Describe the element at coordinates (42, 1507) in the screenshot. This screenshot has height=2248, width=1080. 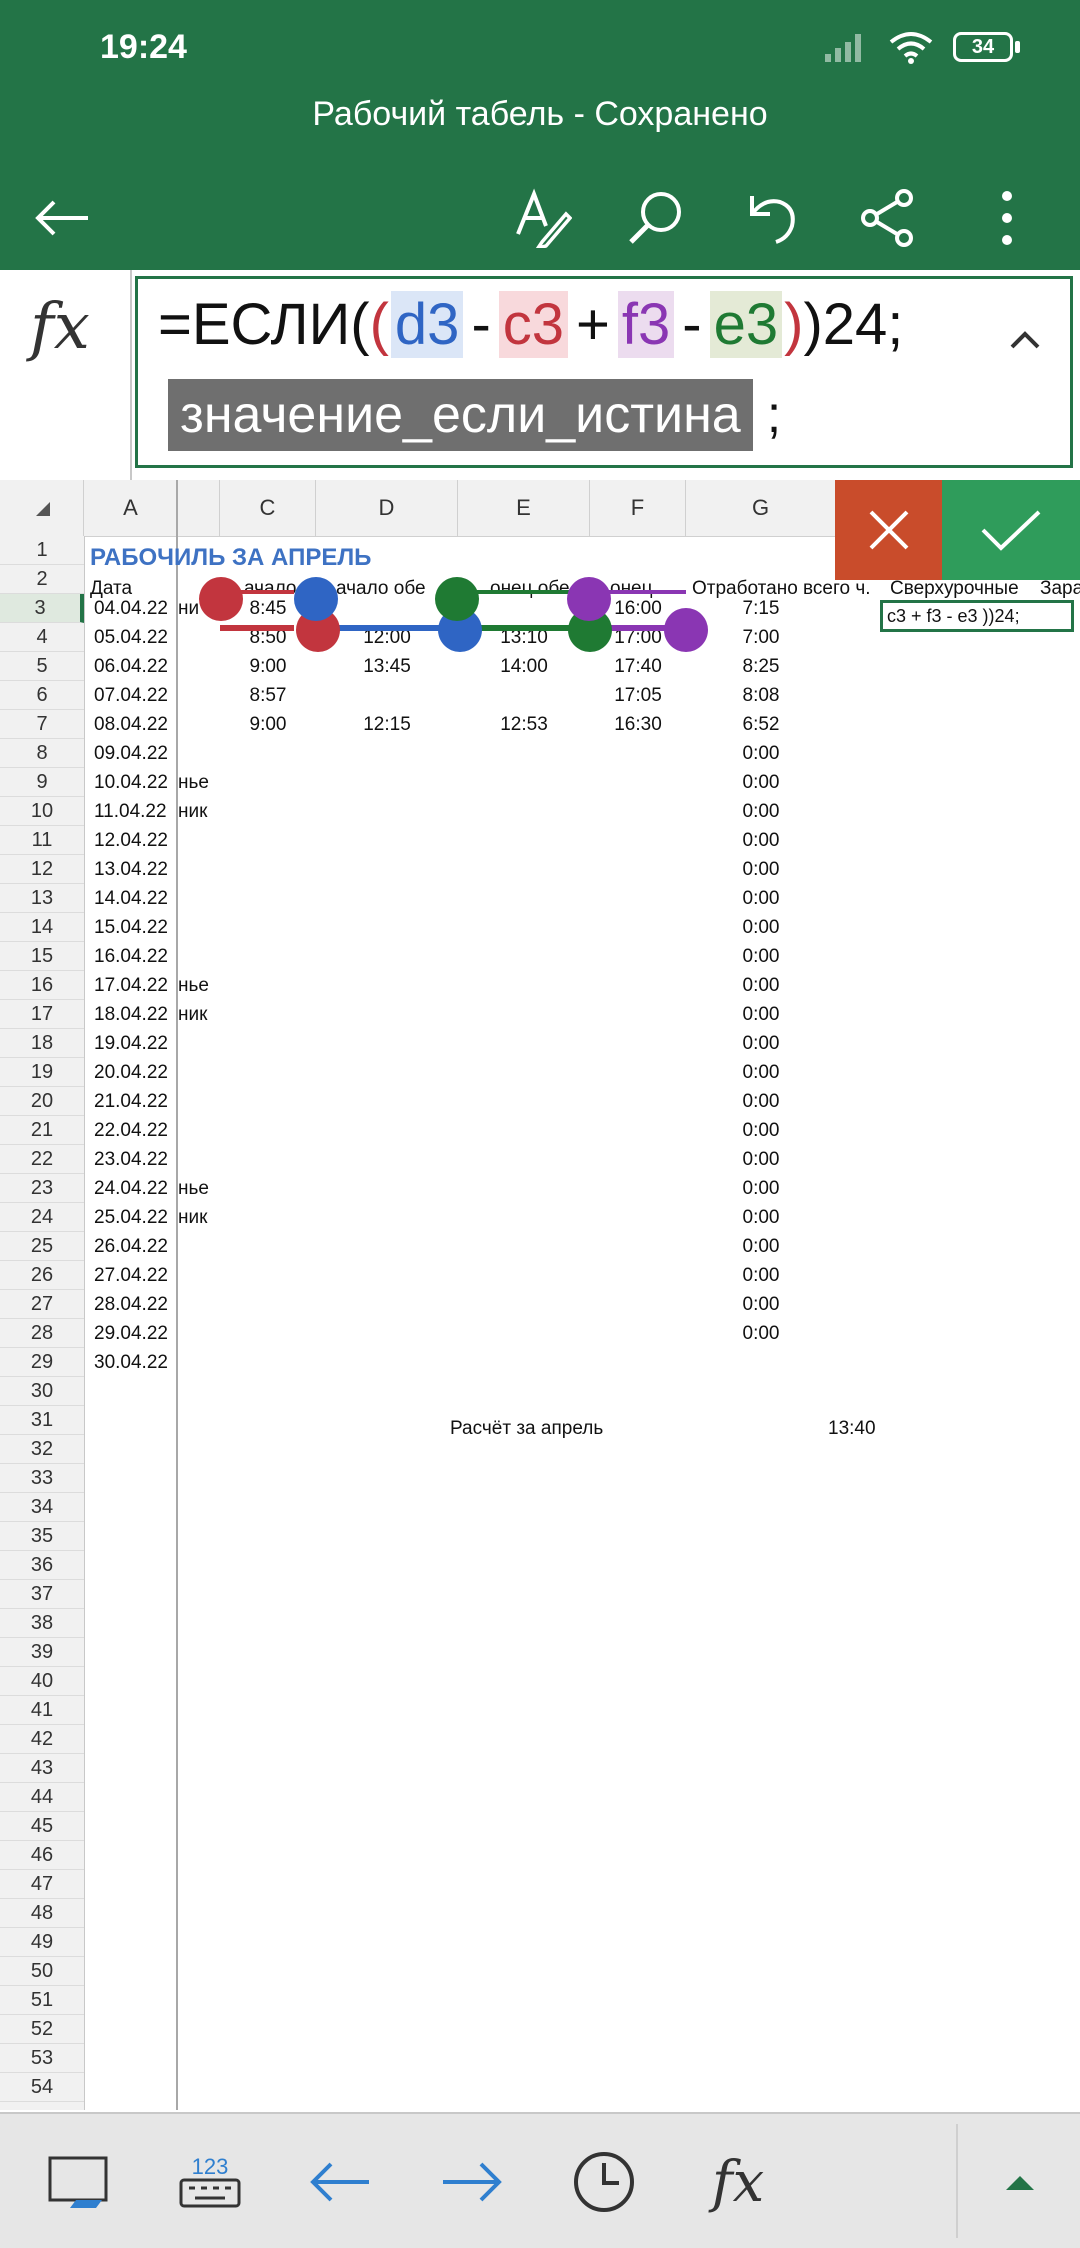
I see `row-header: 34` at that location.